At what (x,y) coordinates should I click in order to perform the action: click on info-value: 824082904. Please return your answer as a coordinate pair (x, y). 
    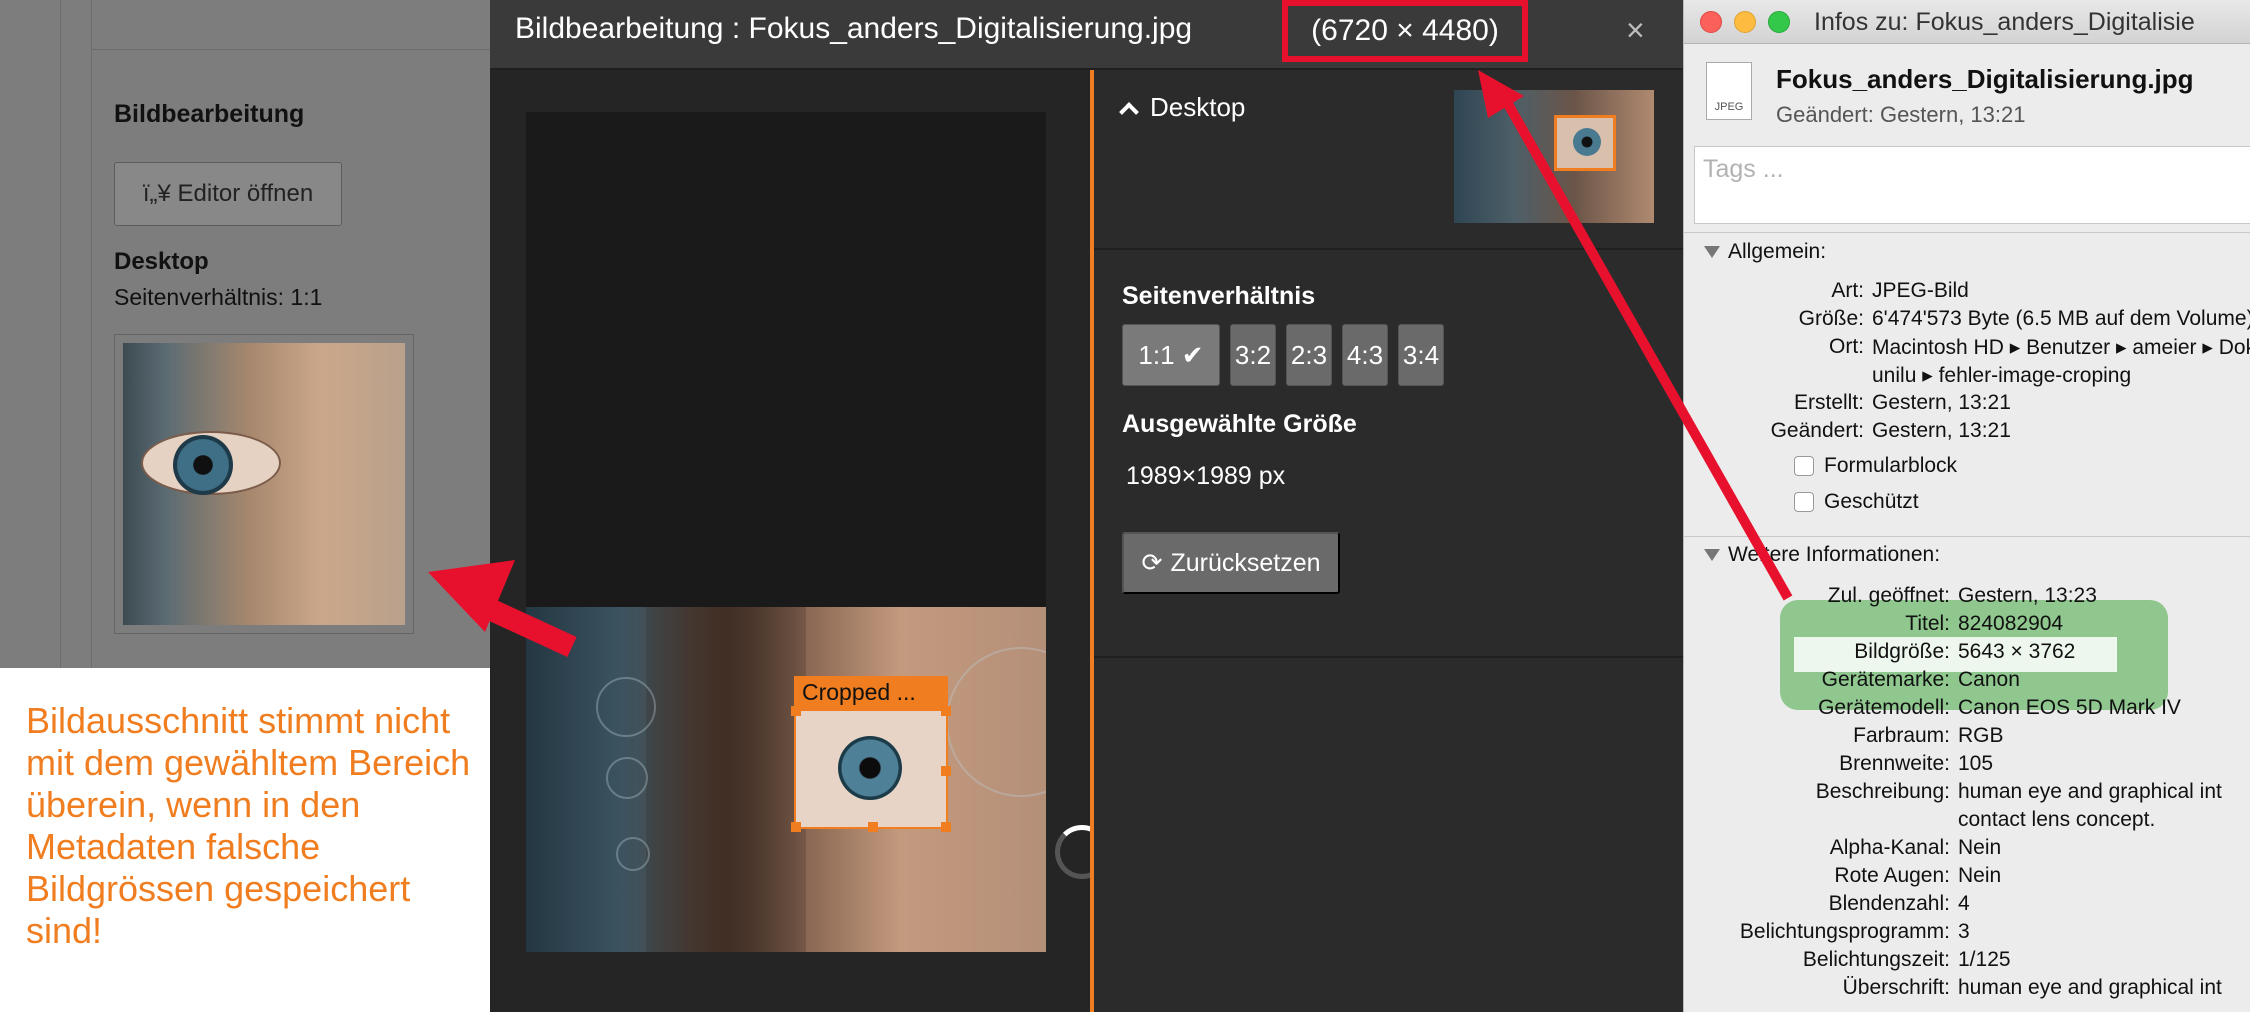
    Looking at the image, I should click on (2011, 623).